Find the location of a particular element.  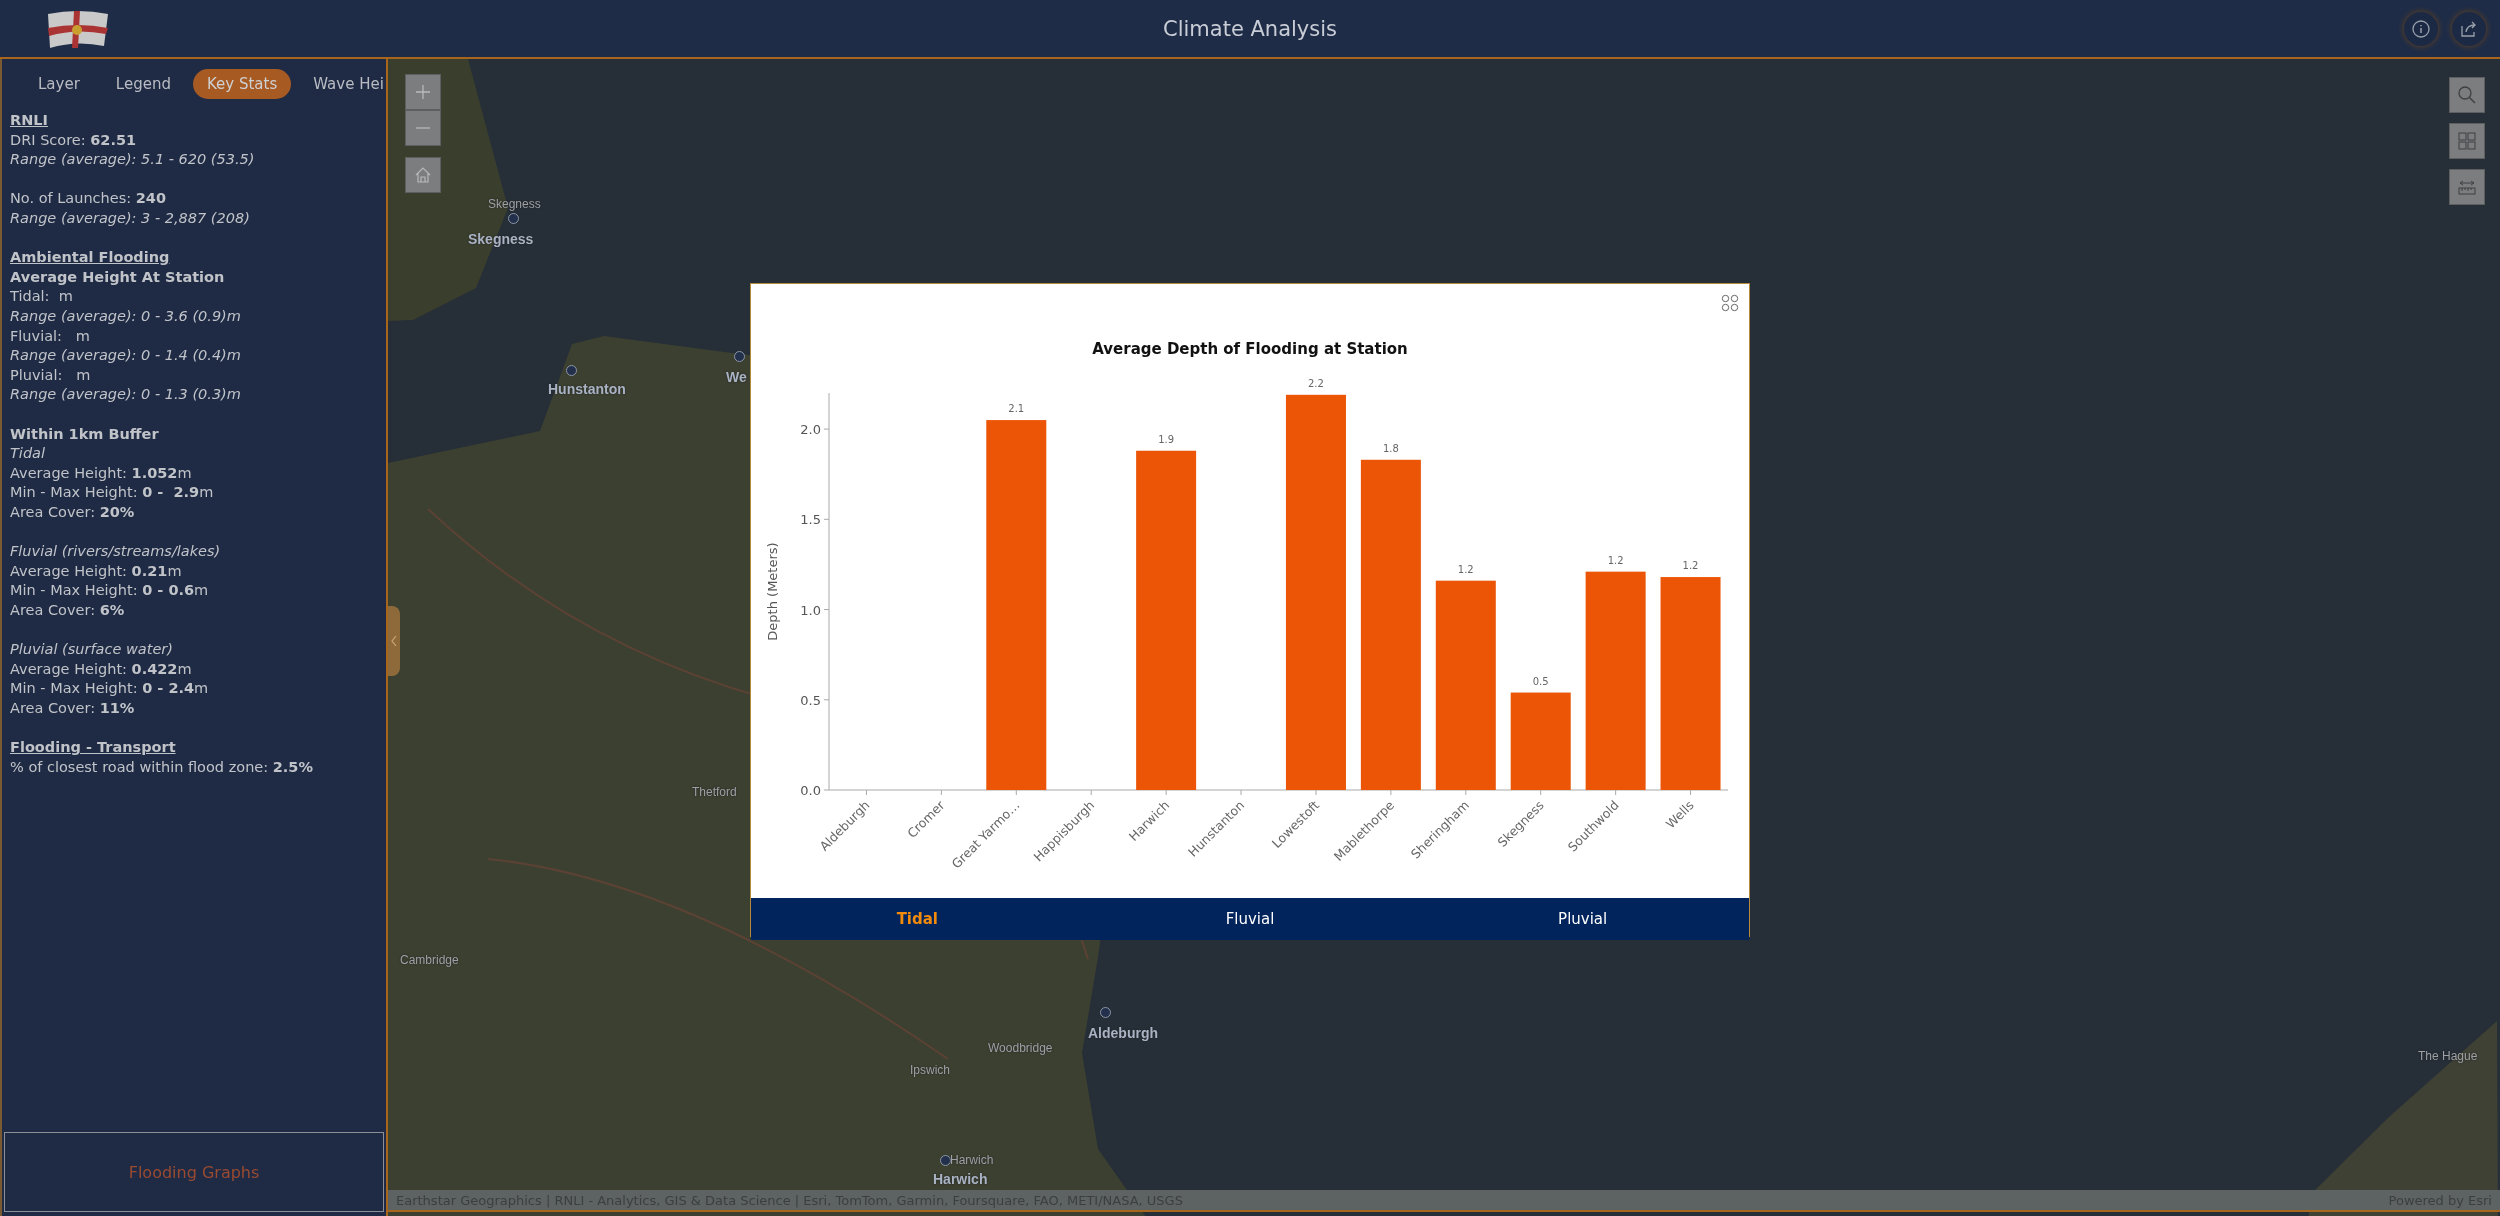

y-tick-label: 0.5 is located at coordinates (810, 700).